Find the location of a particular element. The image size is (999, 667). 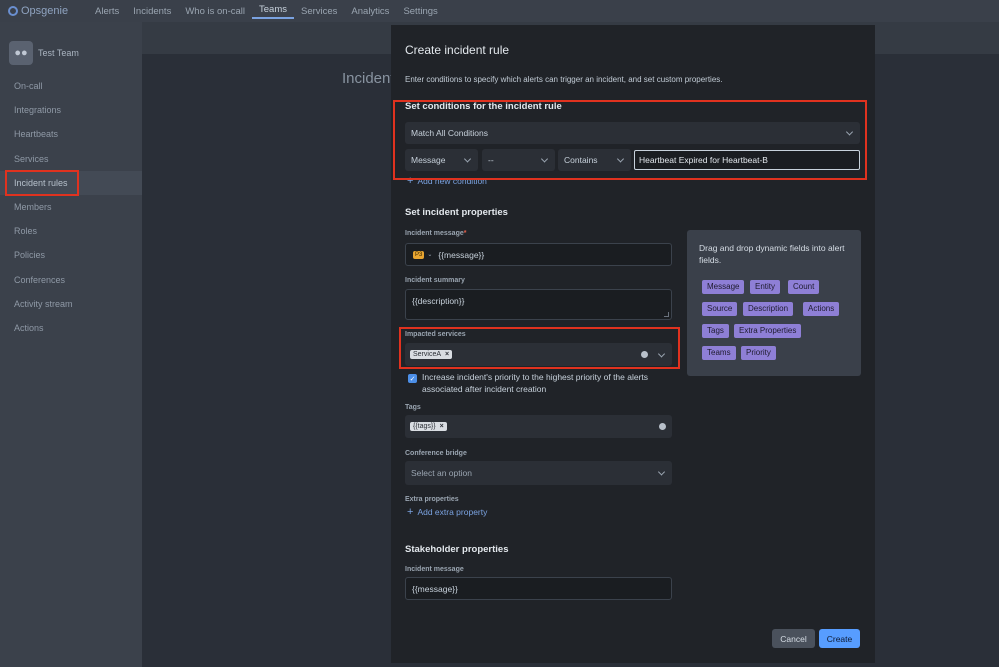

sidebar-item-services: Services is located at coordinates (71, 159).